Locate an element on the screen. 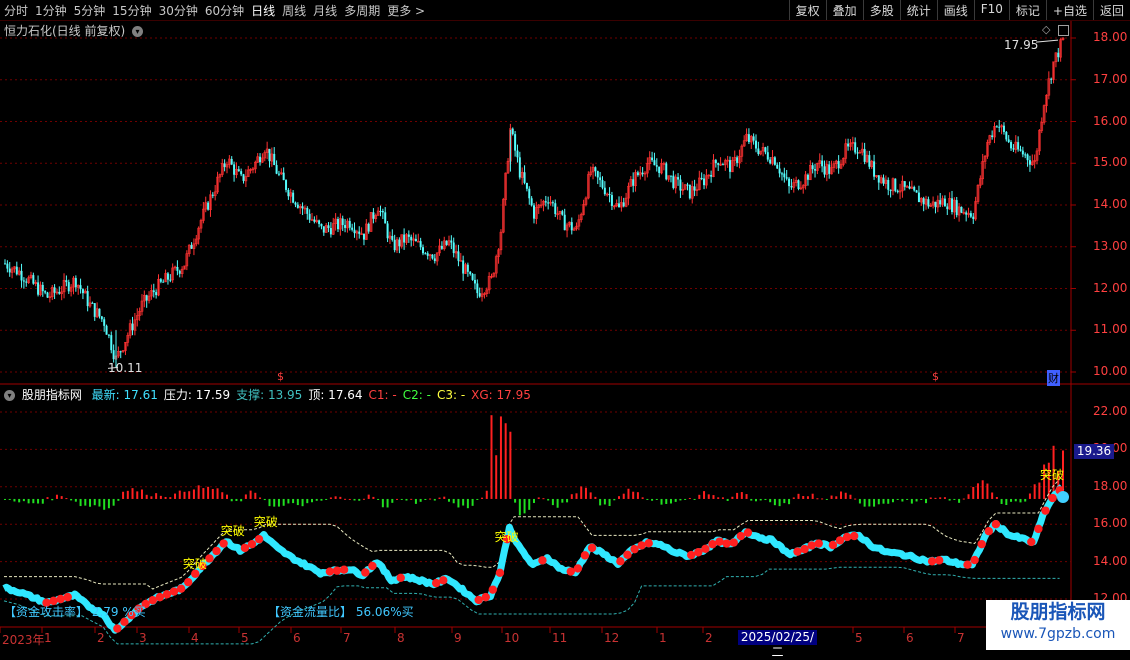 The image size is (1130, 660). period-tab: 30分钟 is located at coordinates (178, 10).